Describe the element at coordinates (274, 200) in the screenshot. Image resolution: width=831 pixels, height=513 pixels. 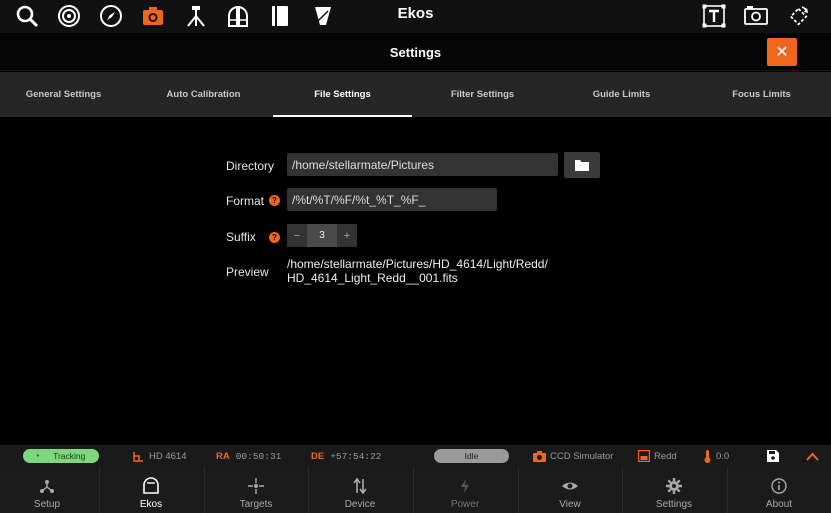
I see `format-help-icon: ?` at that location.